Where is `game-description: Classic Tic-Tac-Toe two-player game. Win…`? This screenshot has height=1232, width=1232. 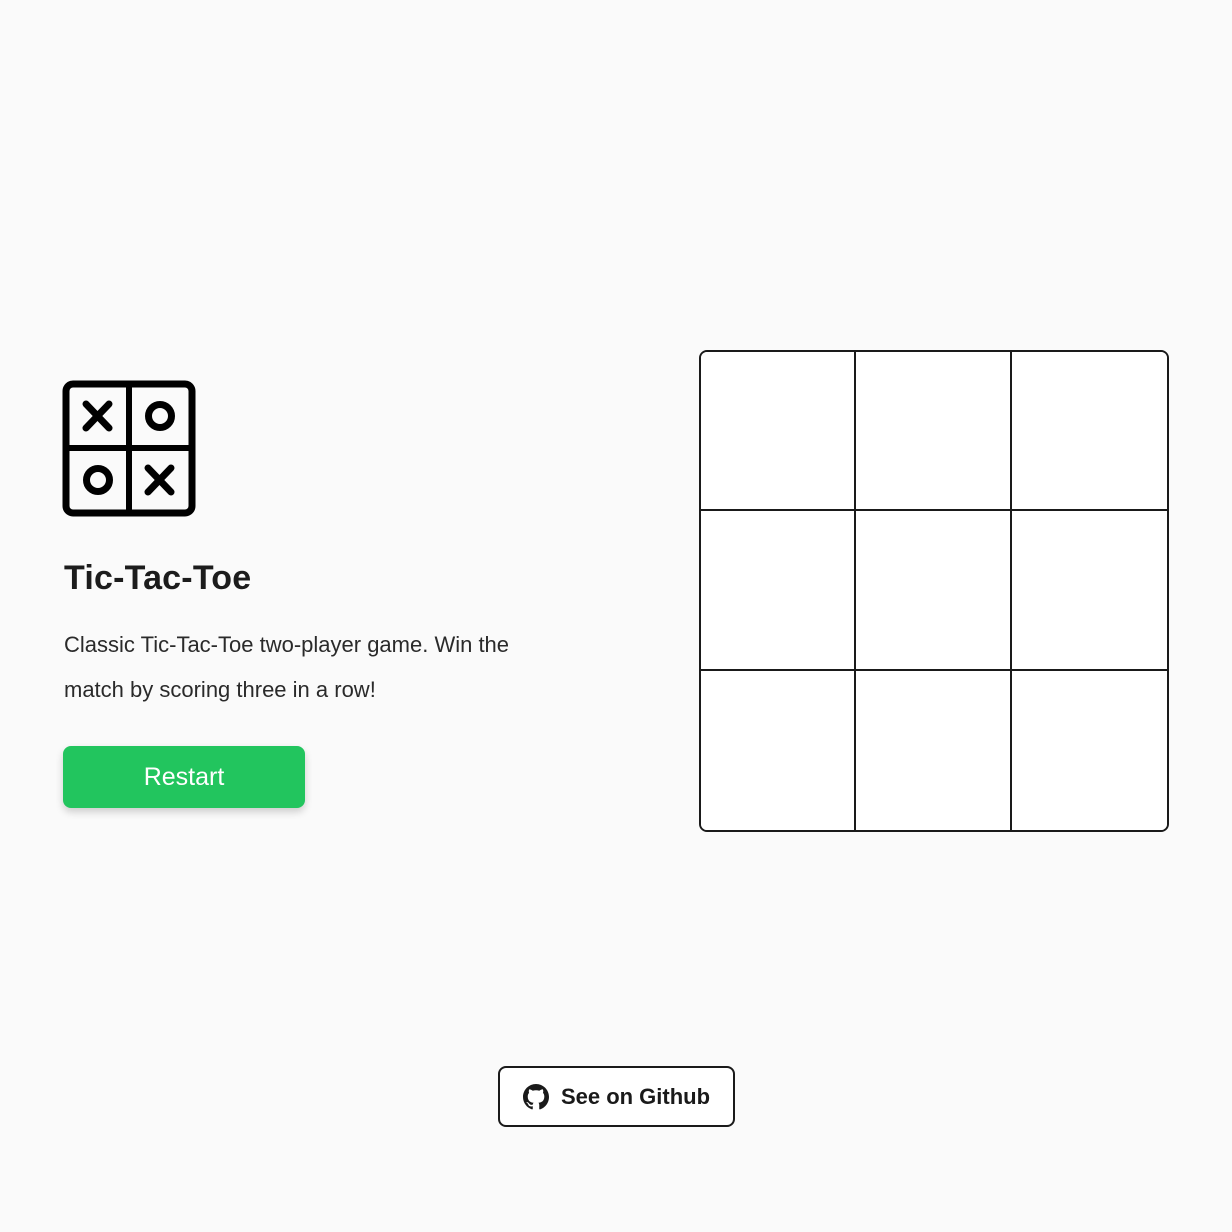 game-description: Classic Tic-Tac-Toe two-player game. Win… is located at coordinates (287, 667).